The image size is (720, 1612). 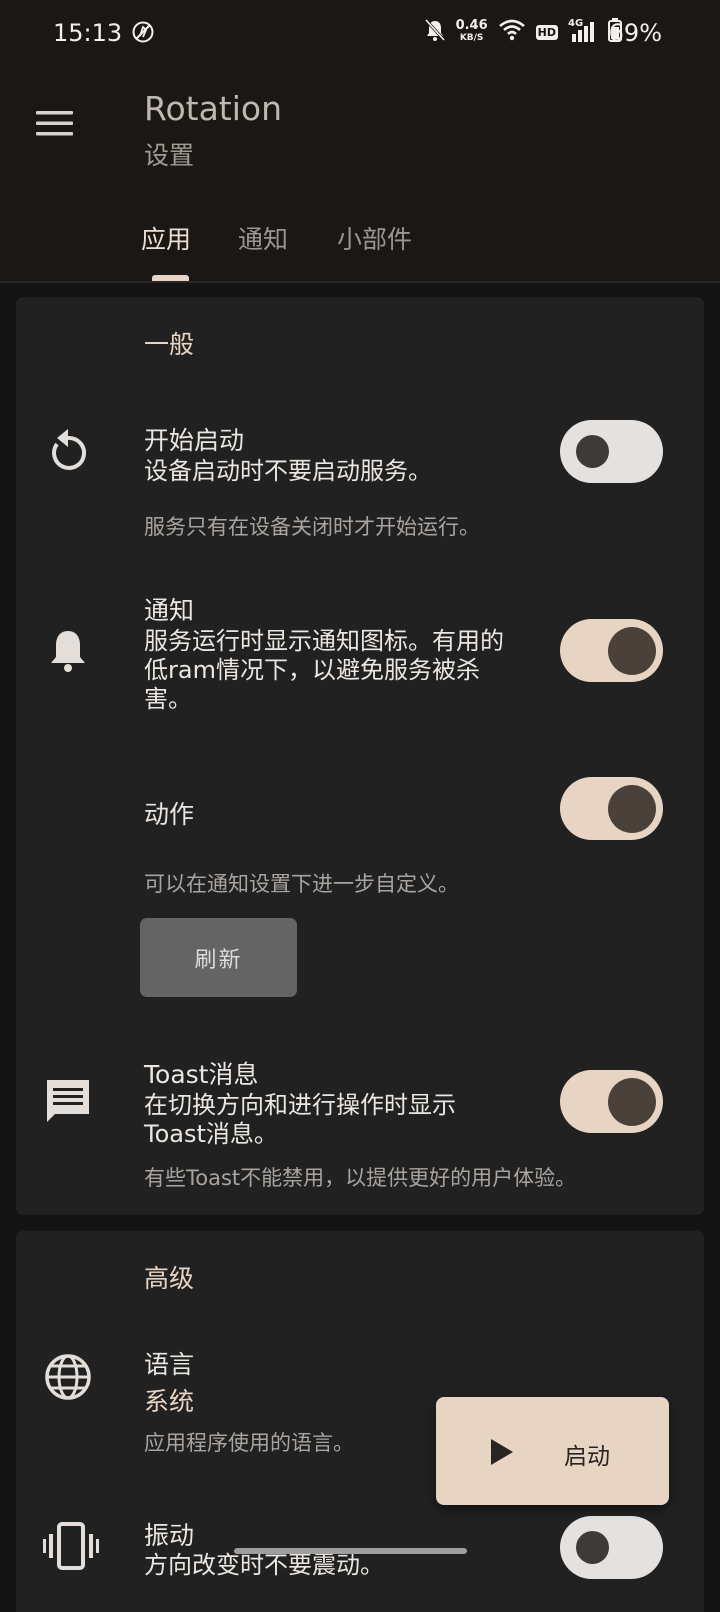 I want to click on vibration-icon, so click(x=71, y=1546).